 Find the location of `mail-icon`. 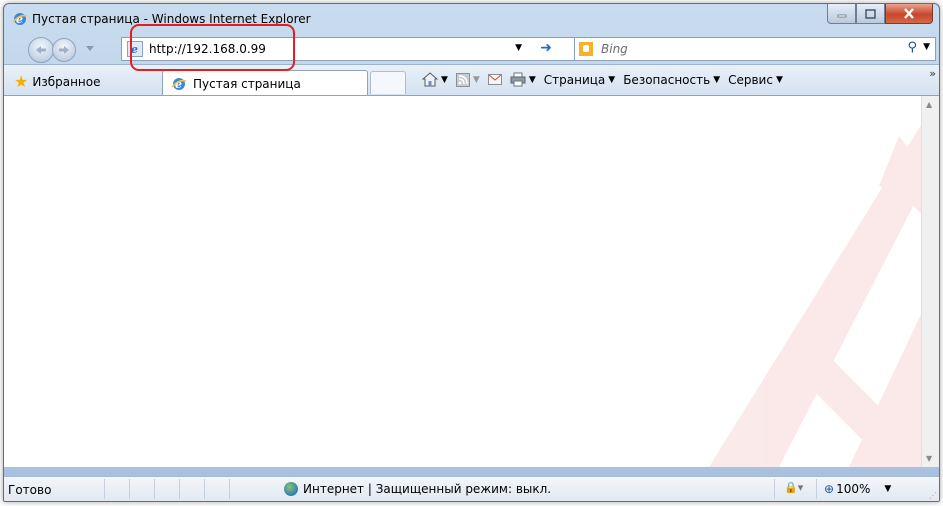

mail-icon is located at coordinates (494, 79).